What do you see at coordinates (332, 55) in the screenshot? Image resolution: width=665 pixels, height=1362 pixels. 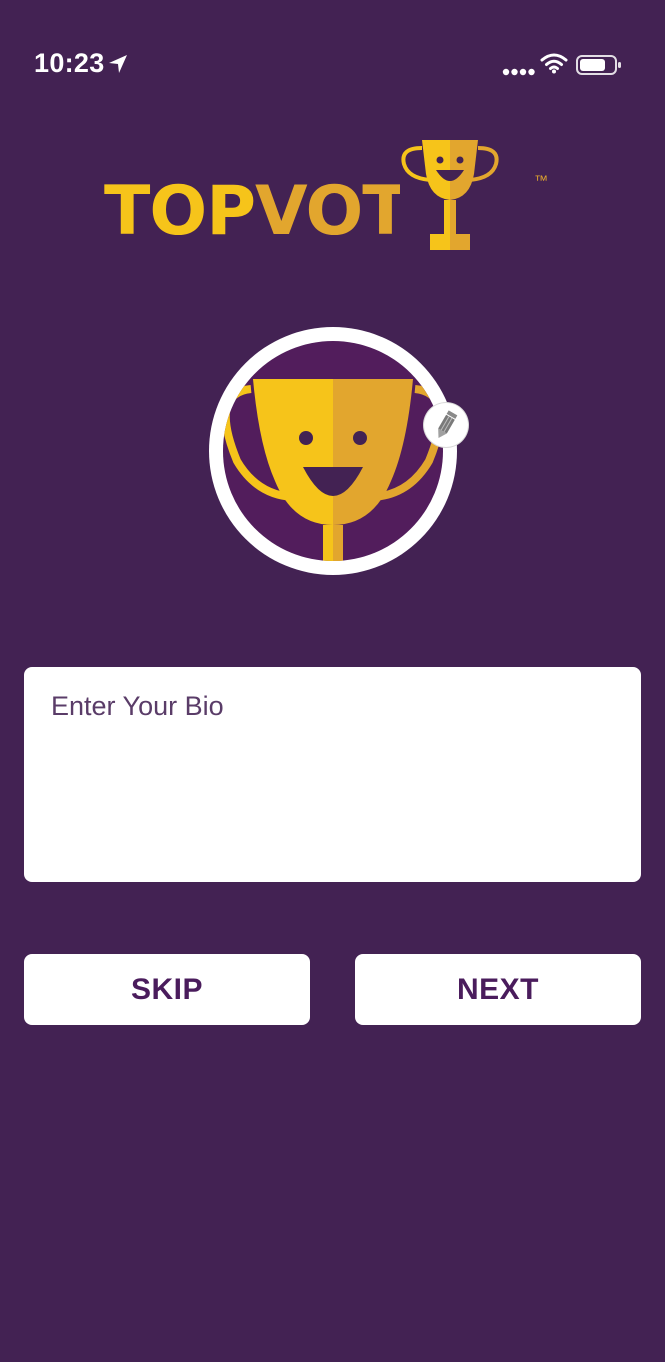 I see `status-bar: 10:23` at bounding box center [332, 55].